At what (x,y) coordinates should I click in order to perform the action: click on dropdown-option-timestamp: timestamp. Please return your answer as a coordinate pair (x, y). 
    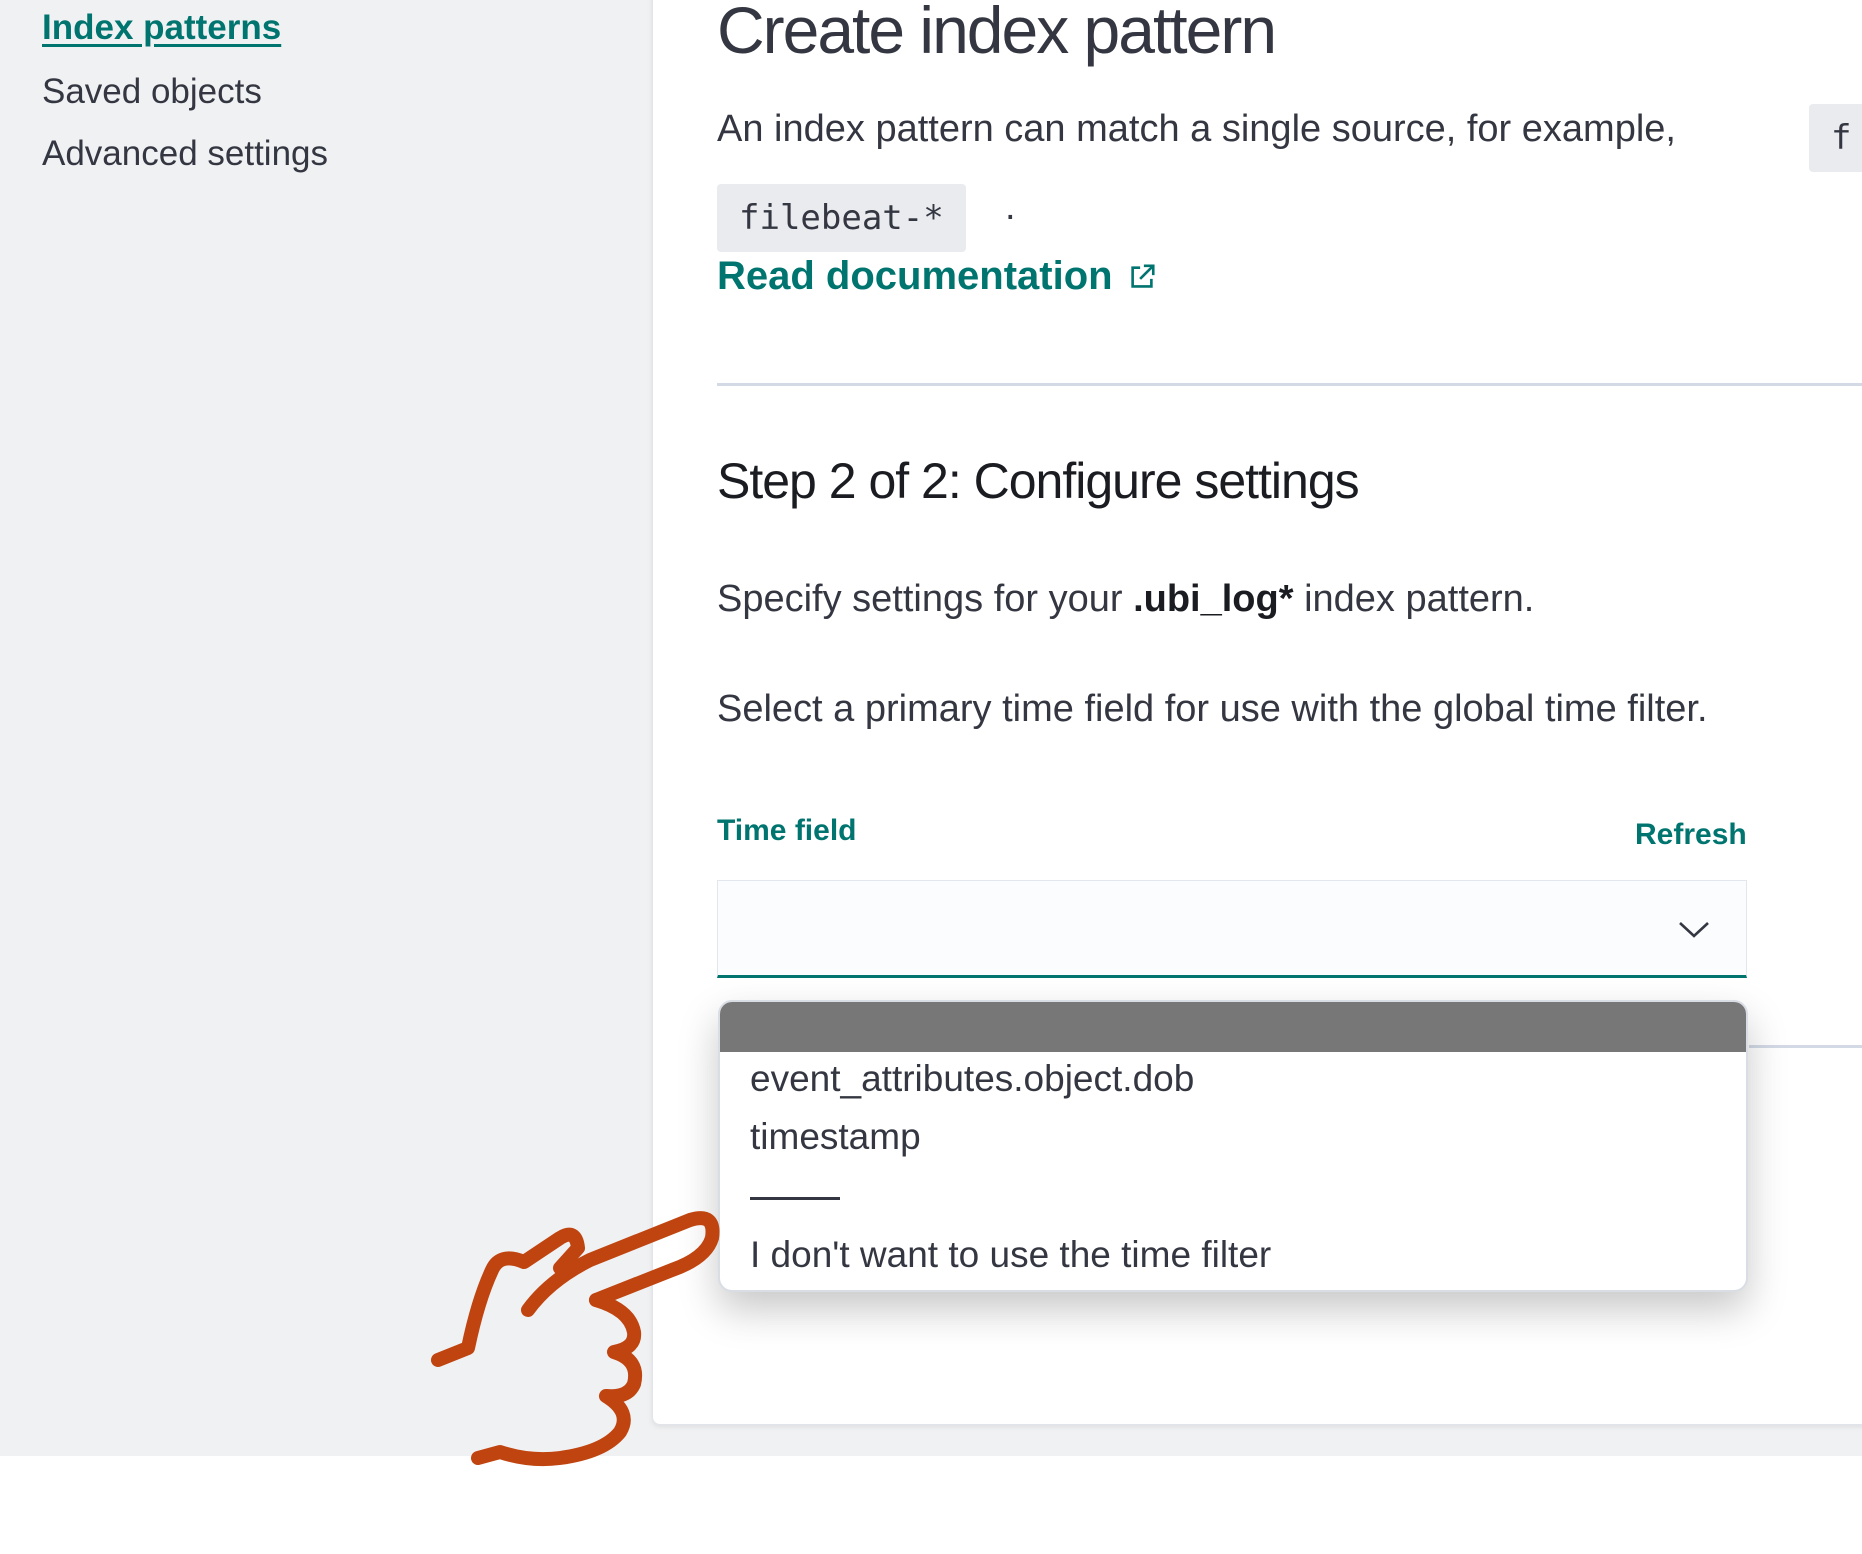
    Looking at the image, I should click on (835, 1137).